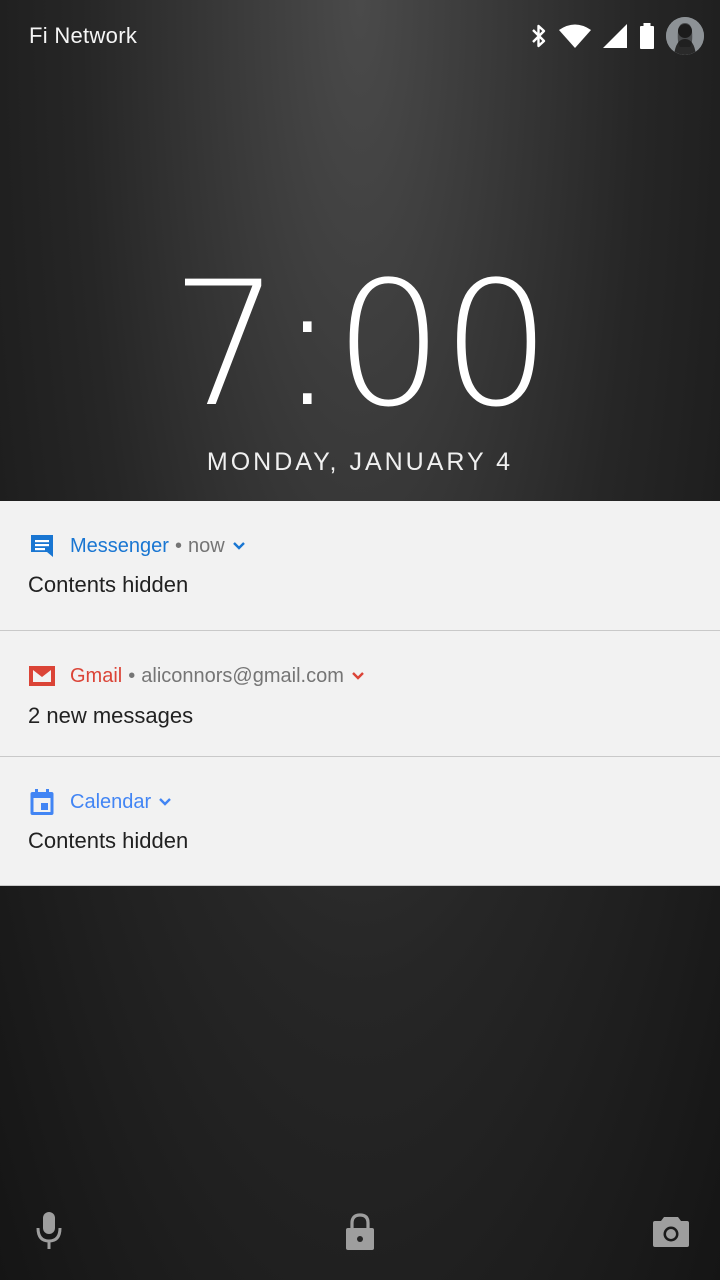 This screenshot has height=1280, width=720. Describe the element at coordinates (119, 545) in the screenshot. I see `notification-app-name: Messenger` at that location.